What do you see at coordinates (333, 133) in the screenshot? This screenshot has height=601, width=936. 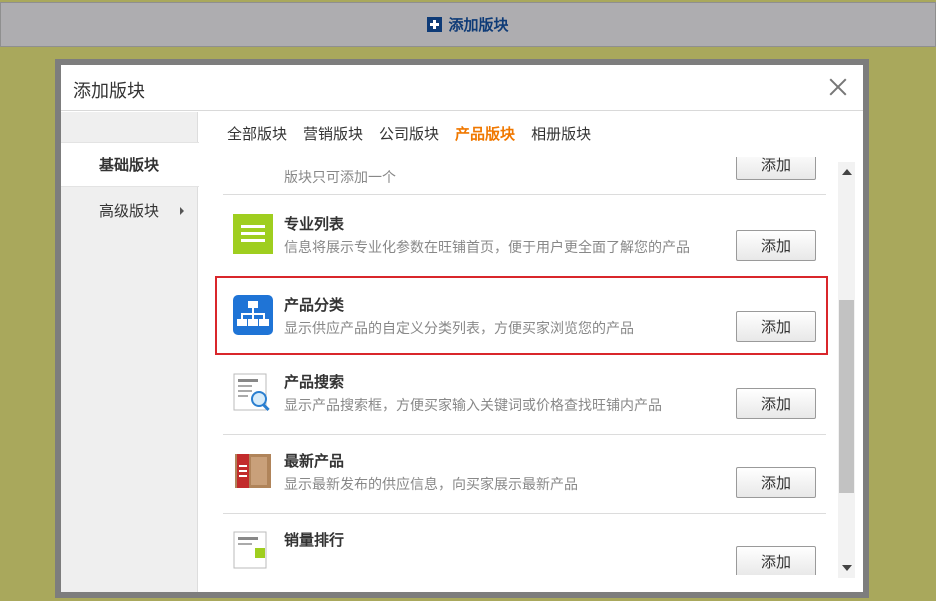 I see `tab-marketing: 营销版块` at bounding box center [333, 133].